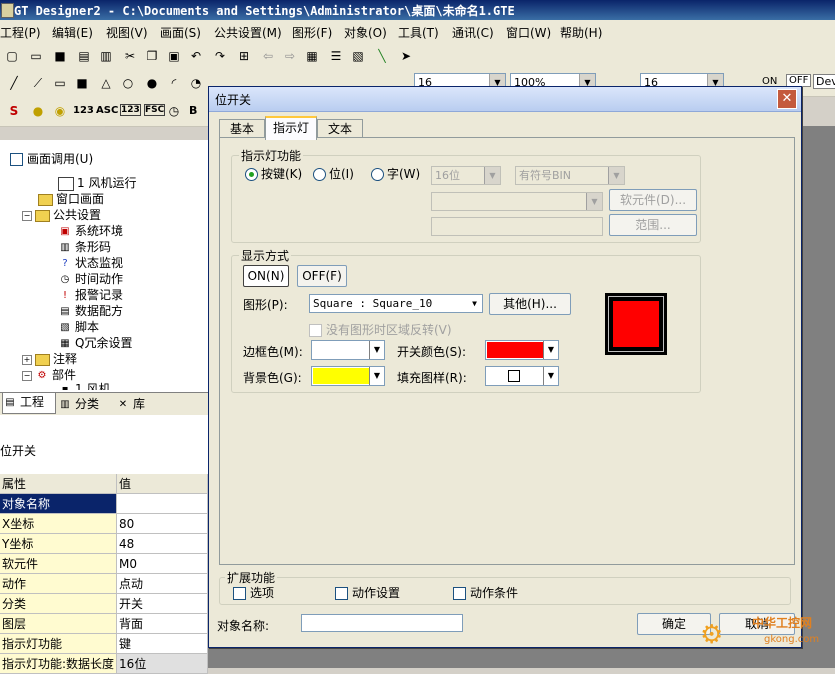  I want to click on tree-item-comments: + 注释, so click(49, 358).